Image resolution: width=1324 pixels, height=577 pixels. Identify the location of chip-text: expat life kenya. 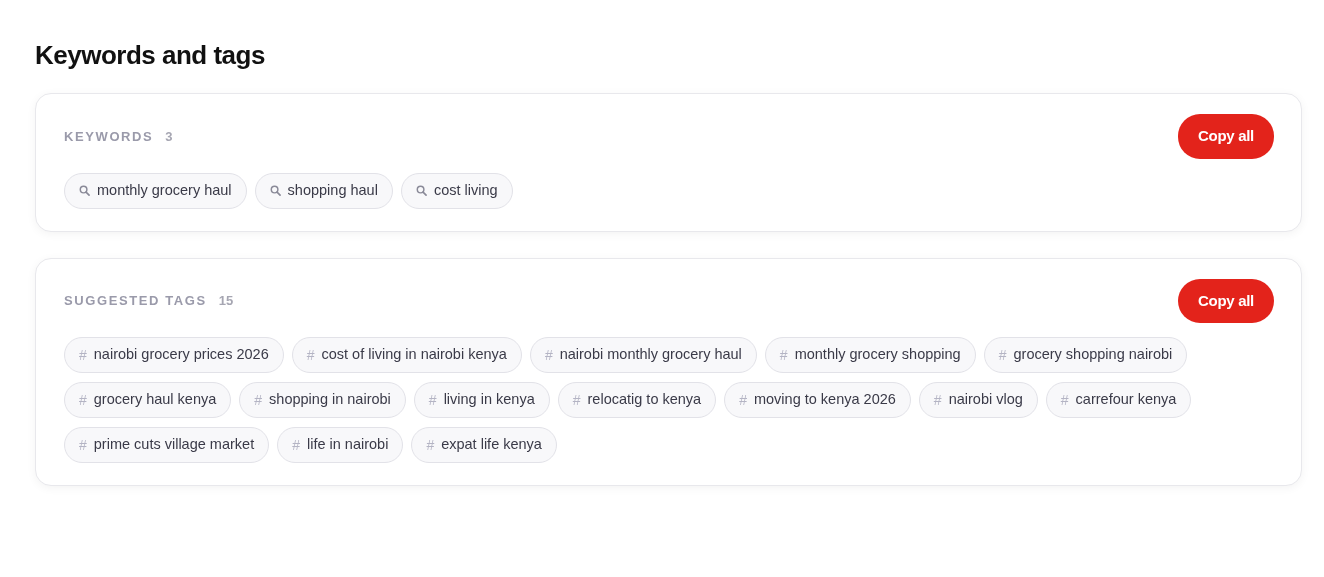
(491, 445).